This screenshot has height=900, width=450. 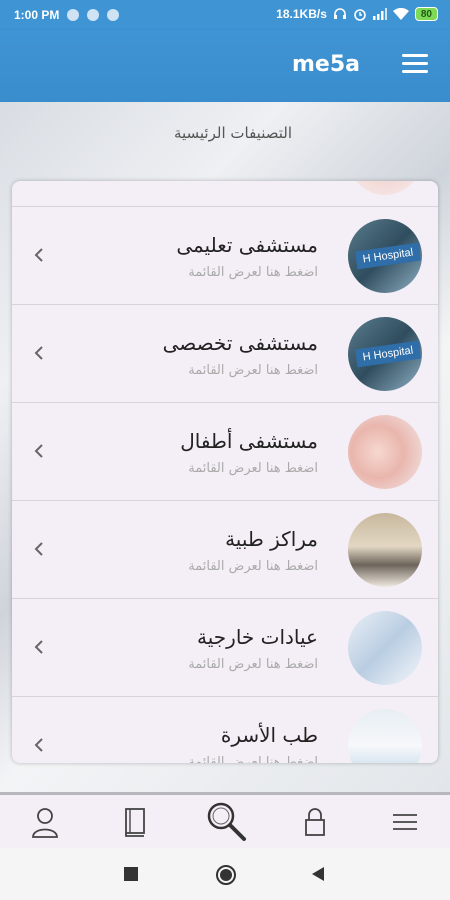 I want to click on list-item: مستشفى أطفال اضغط هنا لعرض القائمة, so click(x=225, y=452).